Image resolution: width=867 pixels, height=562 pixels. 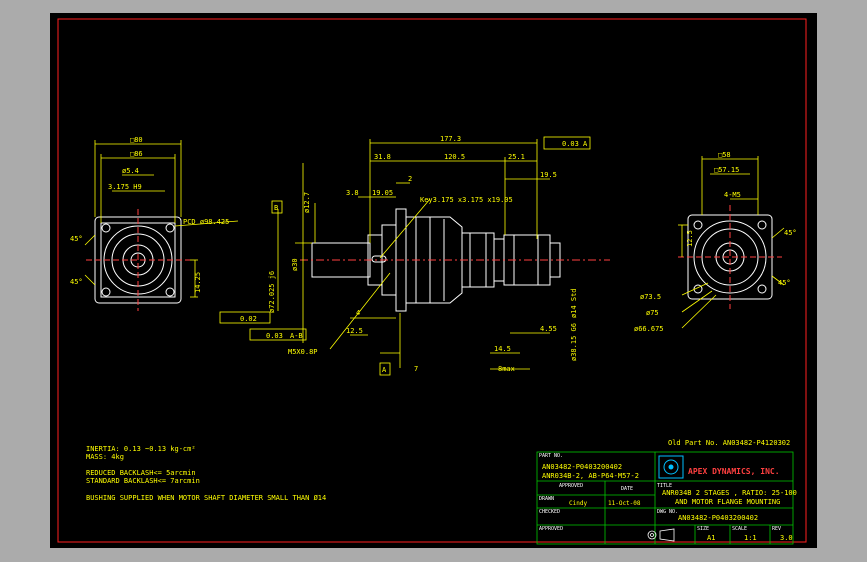 I want to click on side-view-body, so click(x=455, y=260).